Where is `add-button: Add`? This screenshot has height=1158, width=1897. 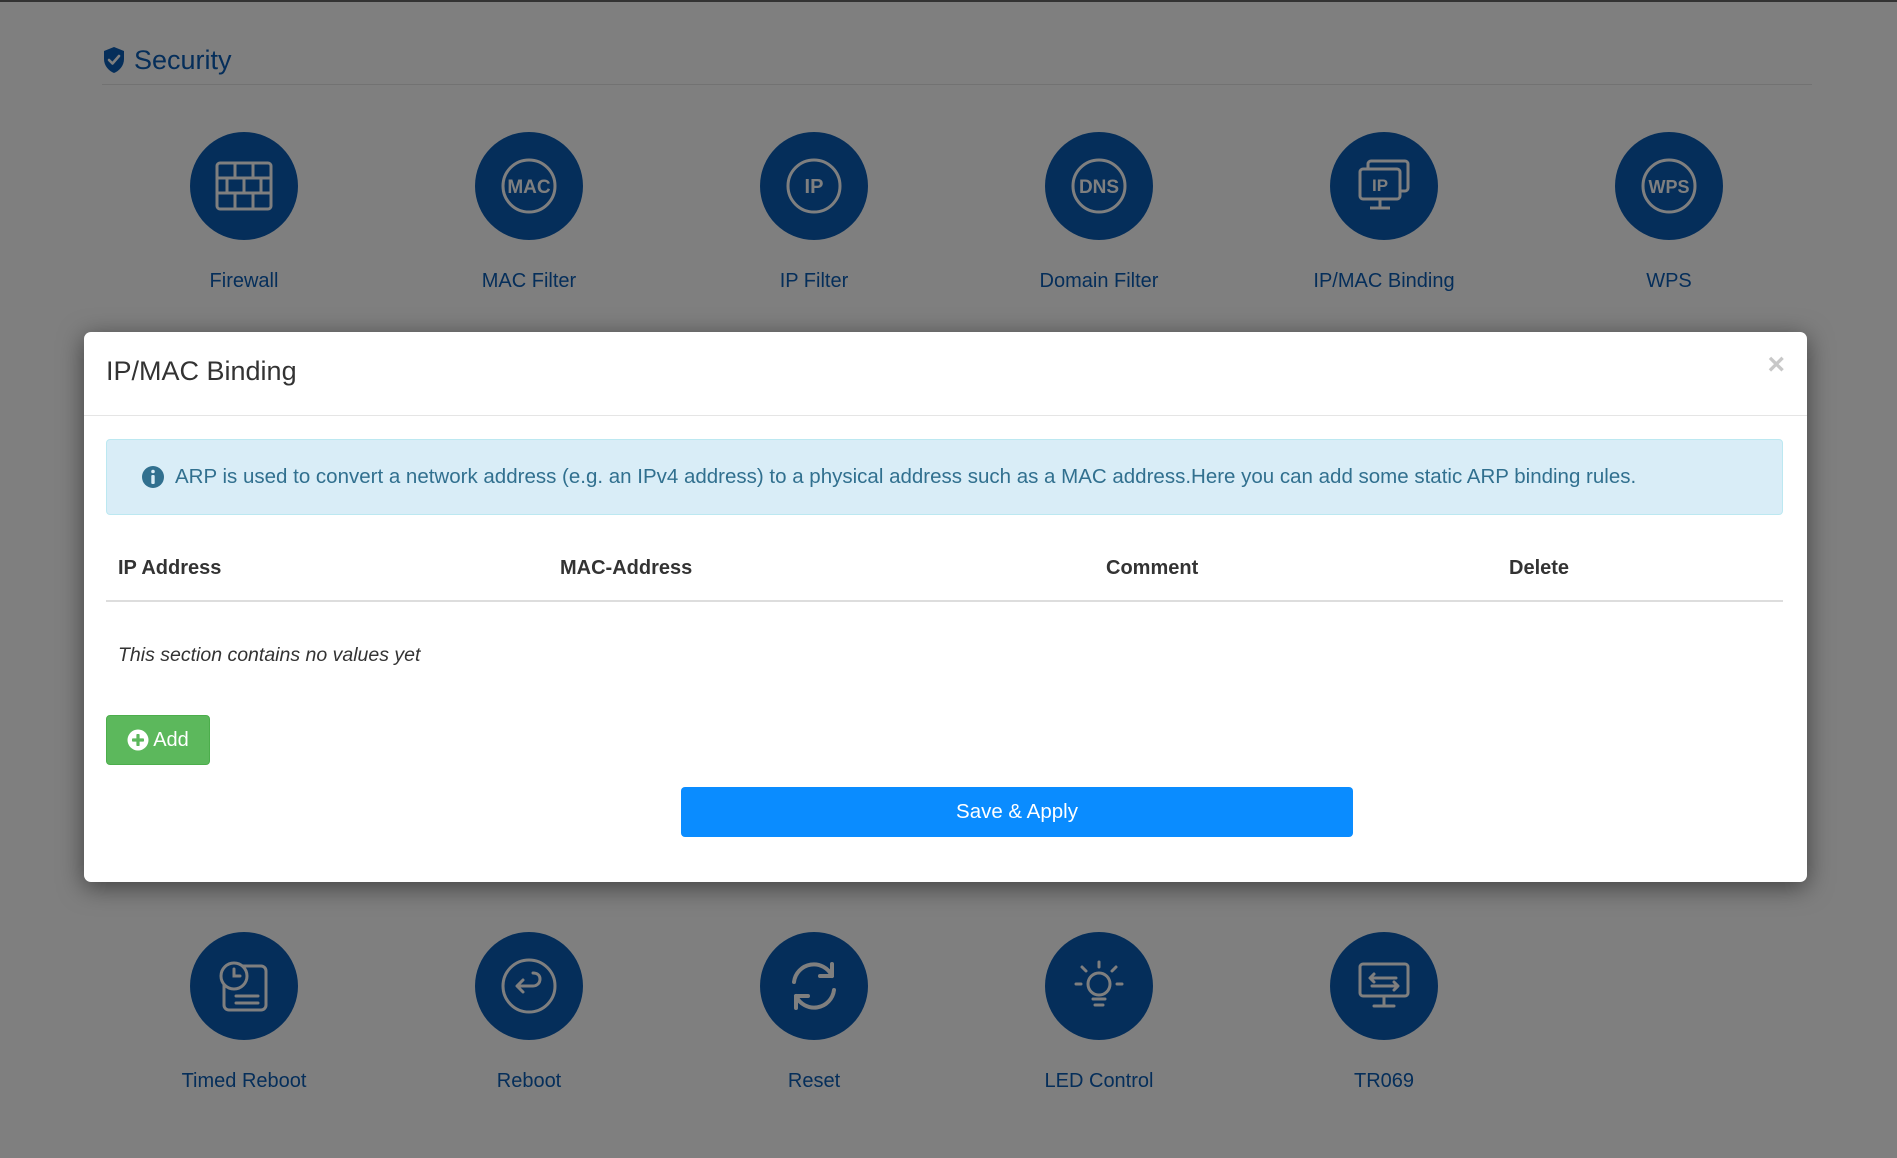 add-button: Add is located at coordinates (158, 740).